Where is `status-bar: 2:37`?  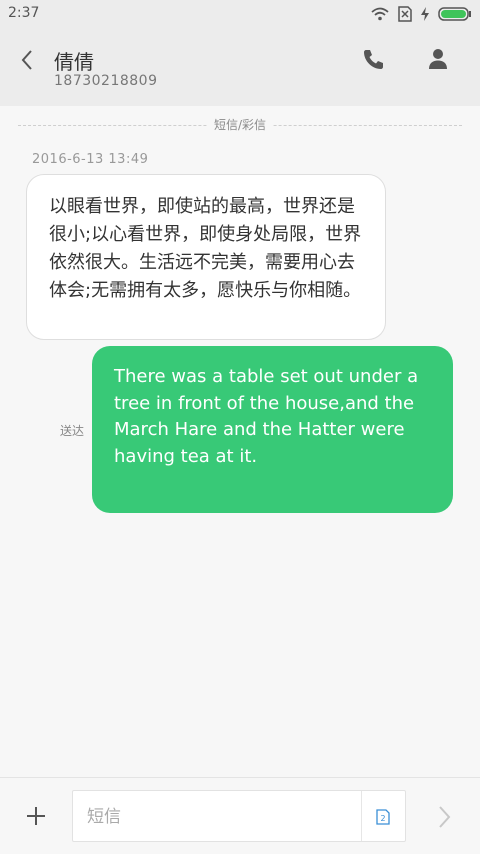 status-bar: 2:37 is located at coordinates (240, 14).